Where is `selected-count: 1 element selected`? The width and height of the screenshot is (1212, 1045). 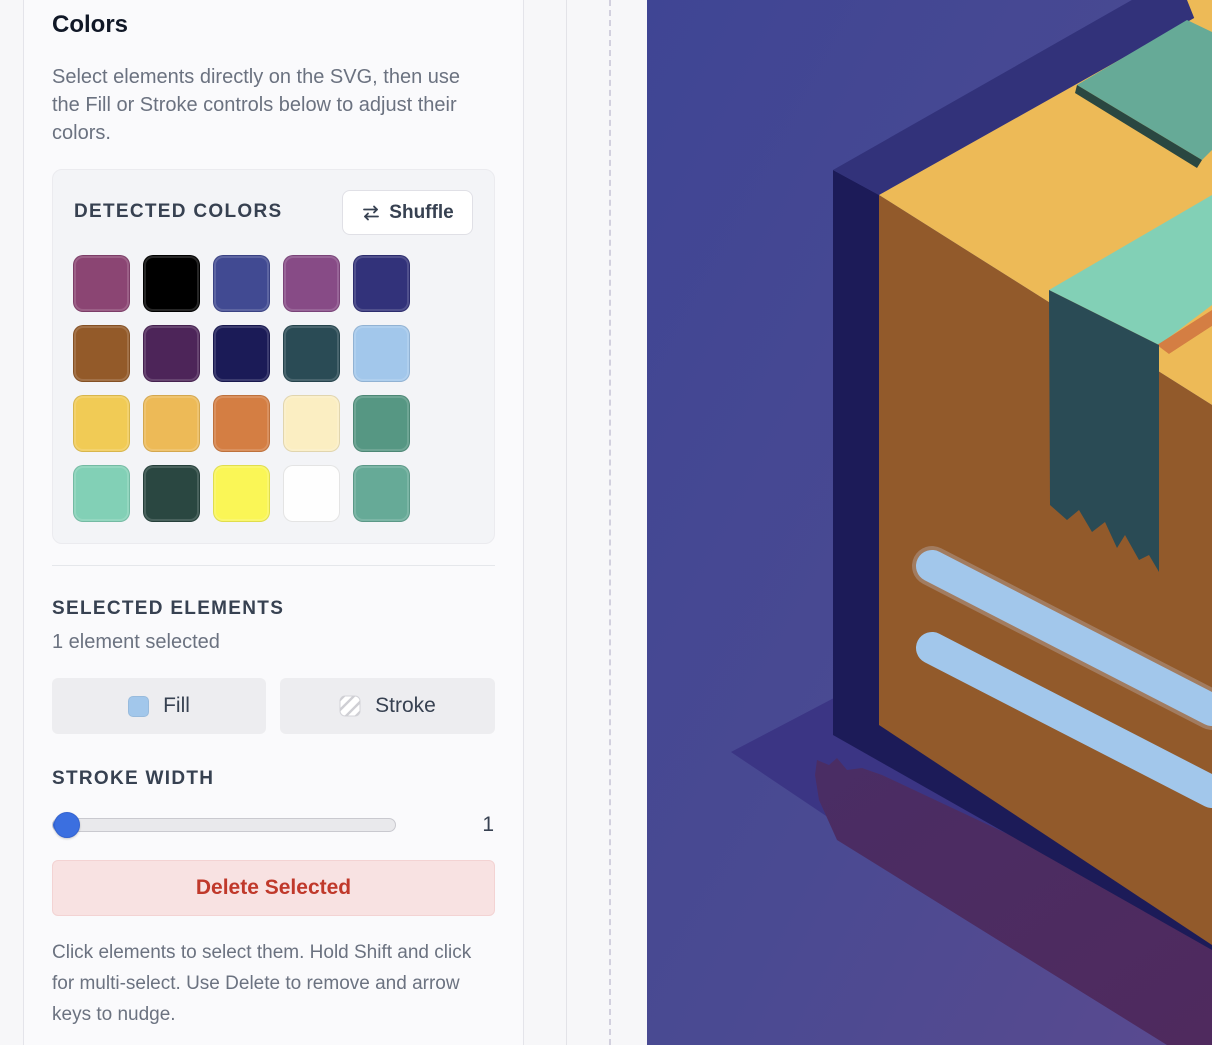 selected-count: 1 element selected is located at coordinates (136, 642).